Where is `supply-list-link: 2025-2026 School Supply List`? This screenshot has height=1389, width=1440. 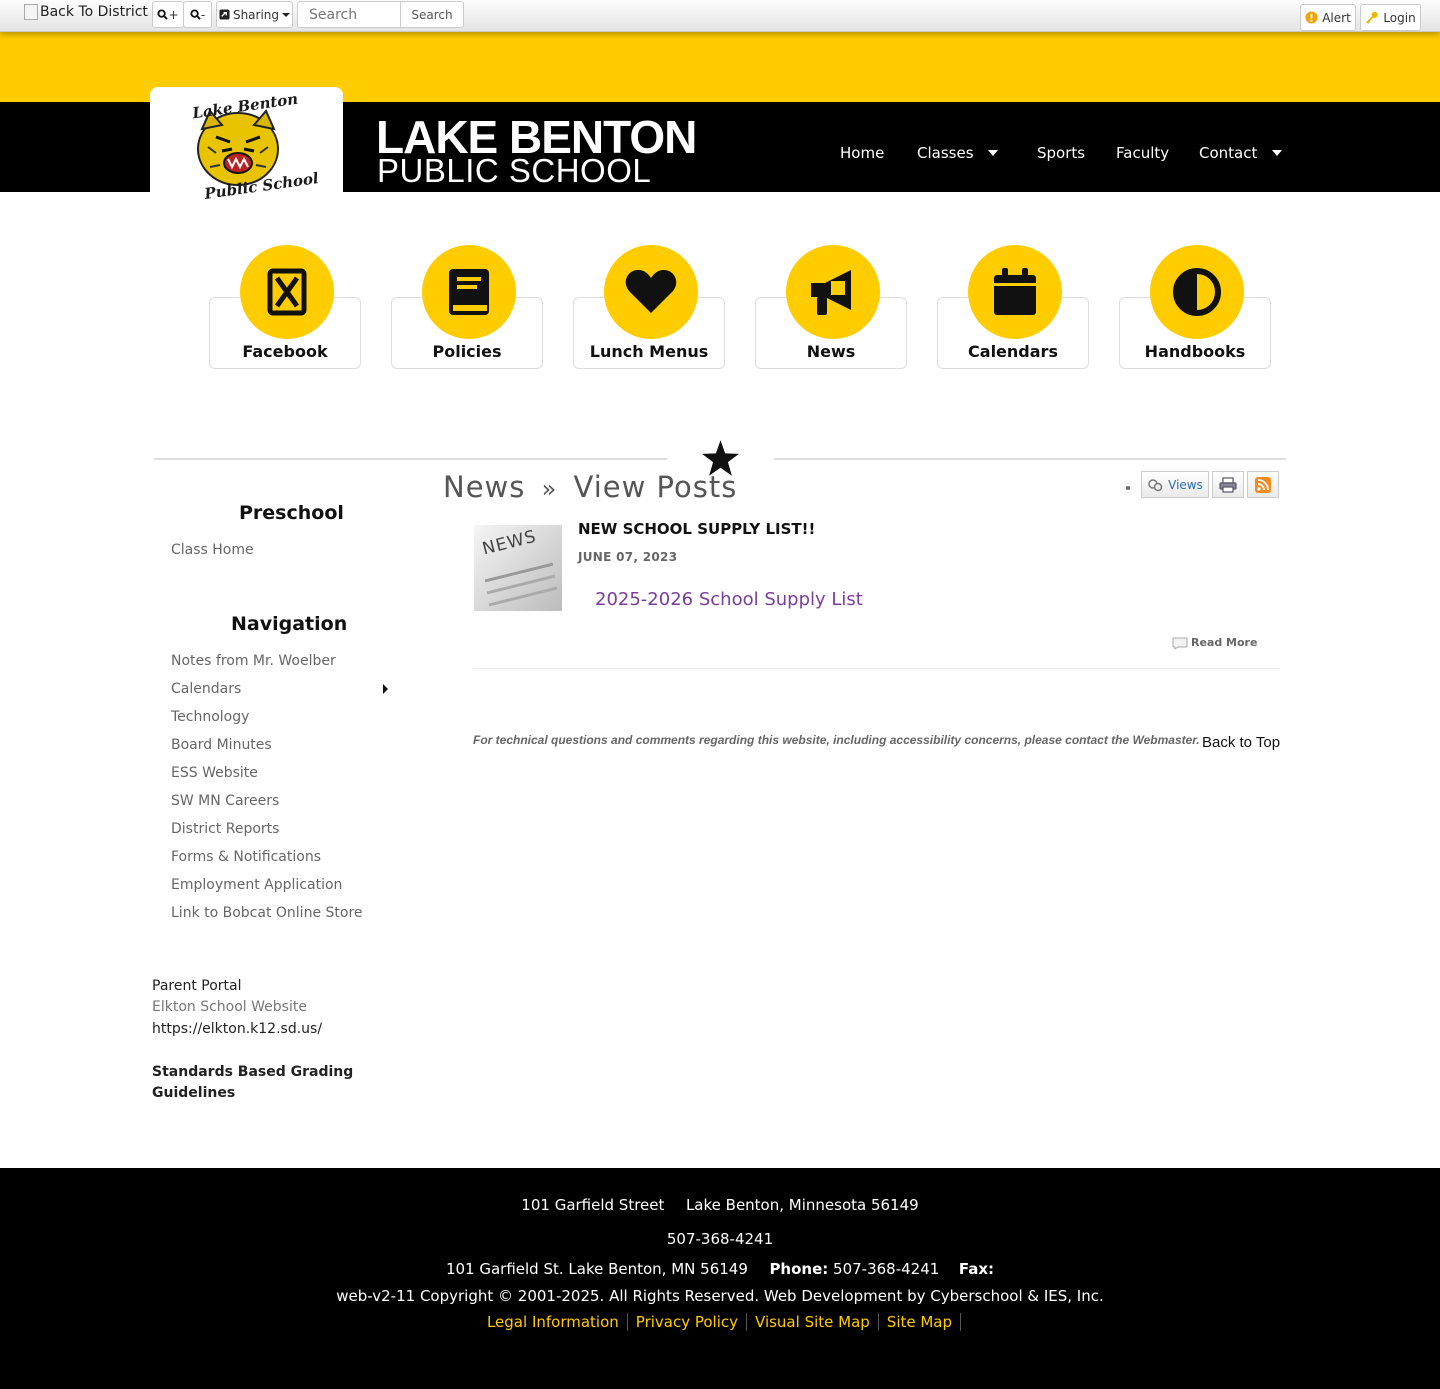 supply-list-link: 2025-2026 School Supply List is located at coordinates (729, 599).